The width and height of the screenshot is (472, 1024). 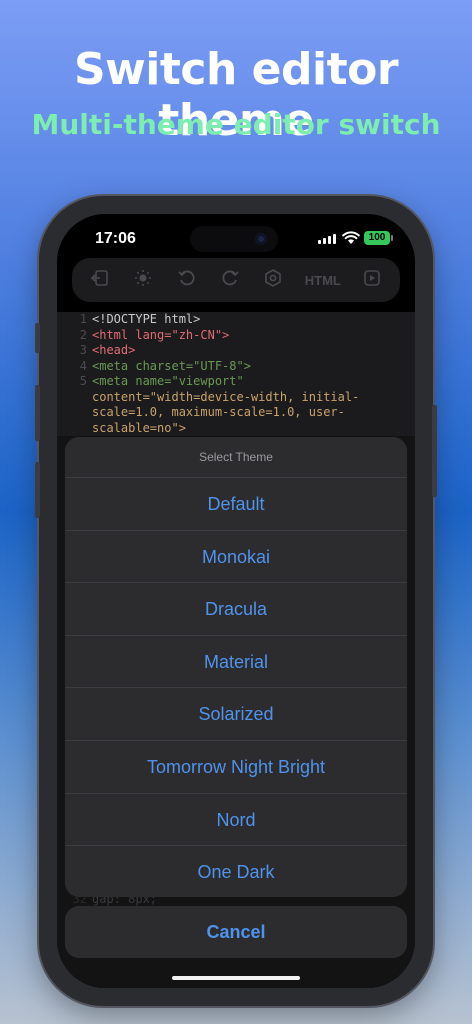 What do you see at coordinates (236, 457) in the screenshot?
I see `sheet-title: Select Theme` at bounding box center [236, 457].